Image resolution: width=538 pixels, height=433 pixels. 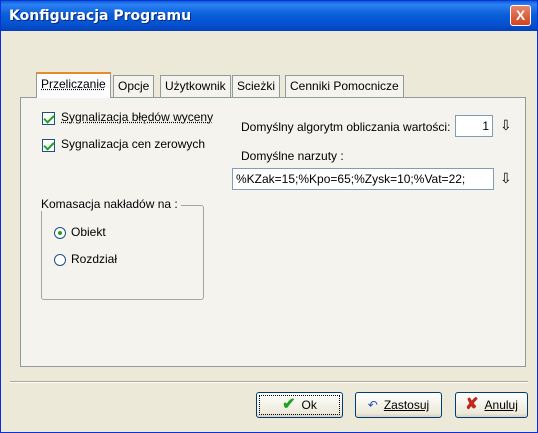 I want to click on window-title: Konfiguracja Programu, so click(x=100, y=16).